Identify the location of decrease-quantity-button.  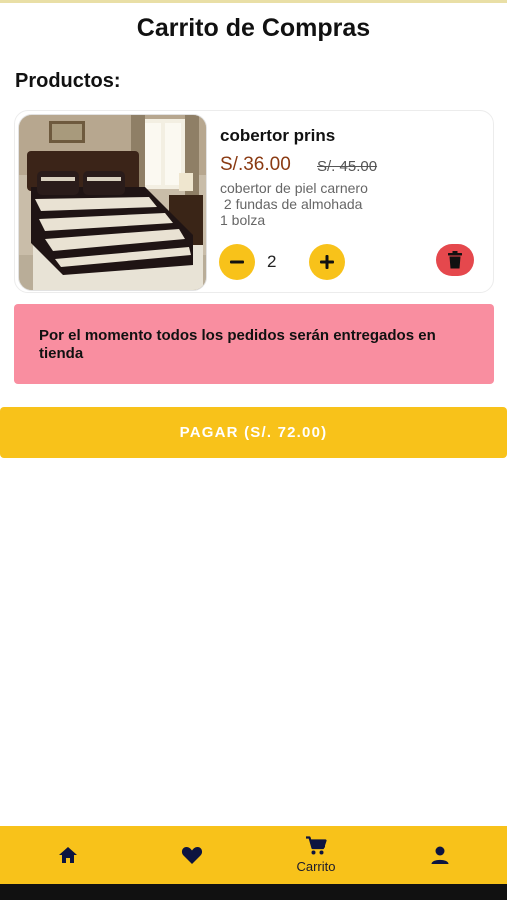
(237, 262).